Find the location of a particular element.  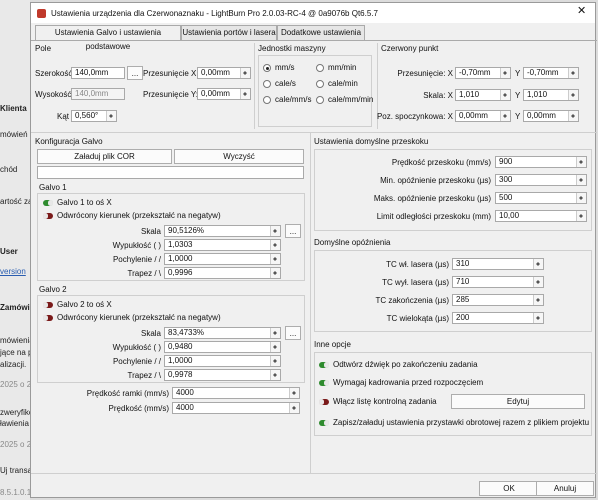

galvo1-tilt-value: 1,0000 is located at coordinates (180, 258).